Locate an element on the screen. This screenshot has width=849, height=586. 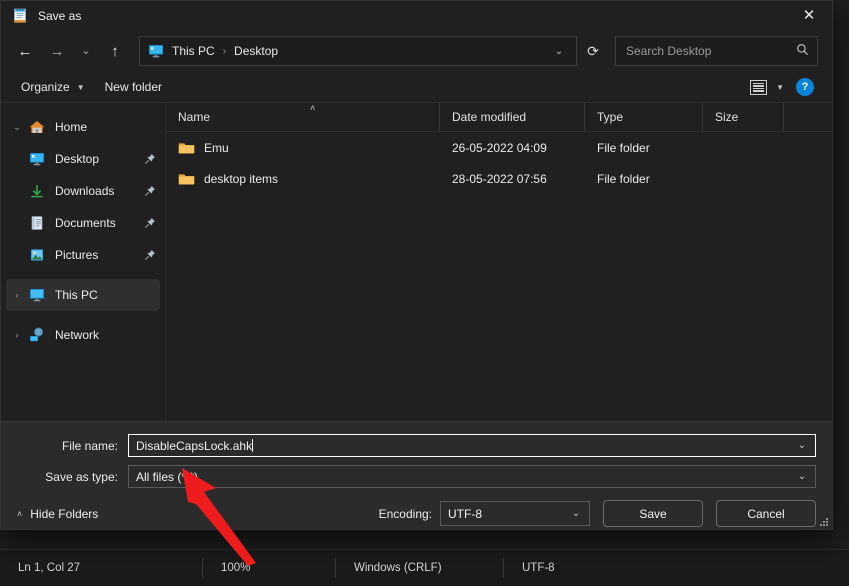
file-name-input: DisableCapsLock.ahk ⌄ is located at coordinates (472, 445).